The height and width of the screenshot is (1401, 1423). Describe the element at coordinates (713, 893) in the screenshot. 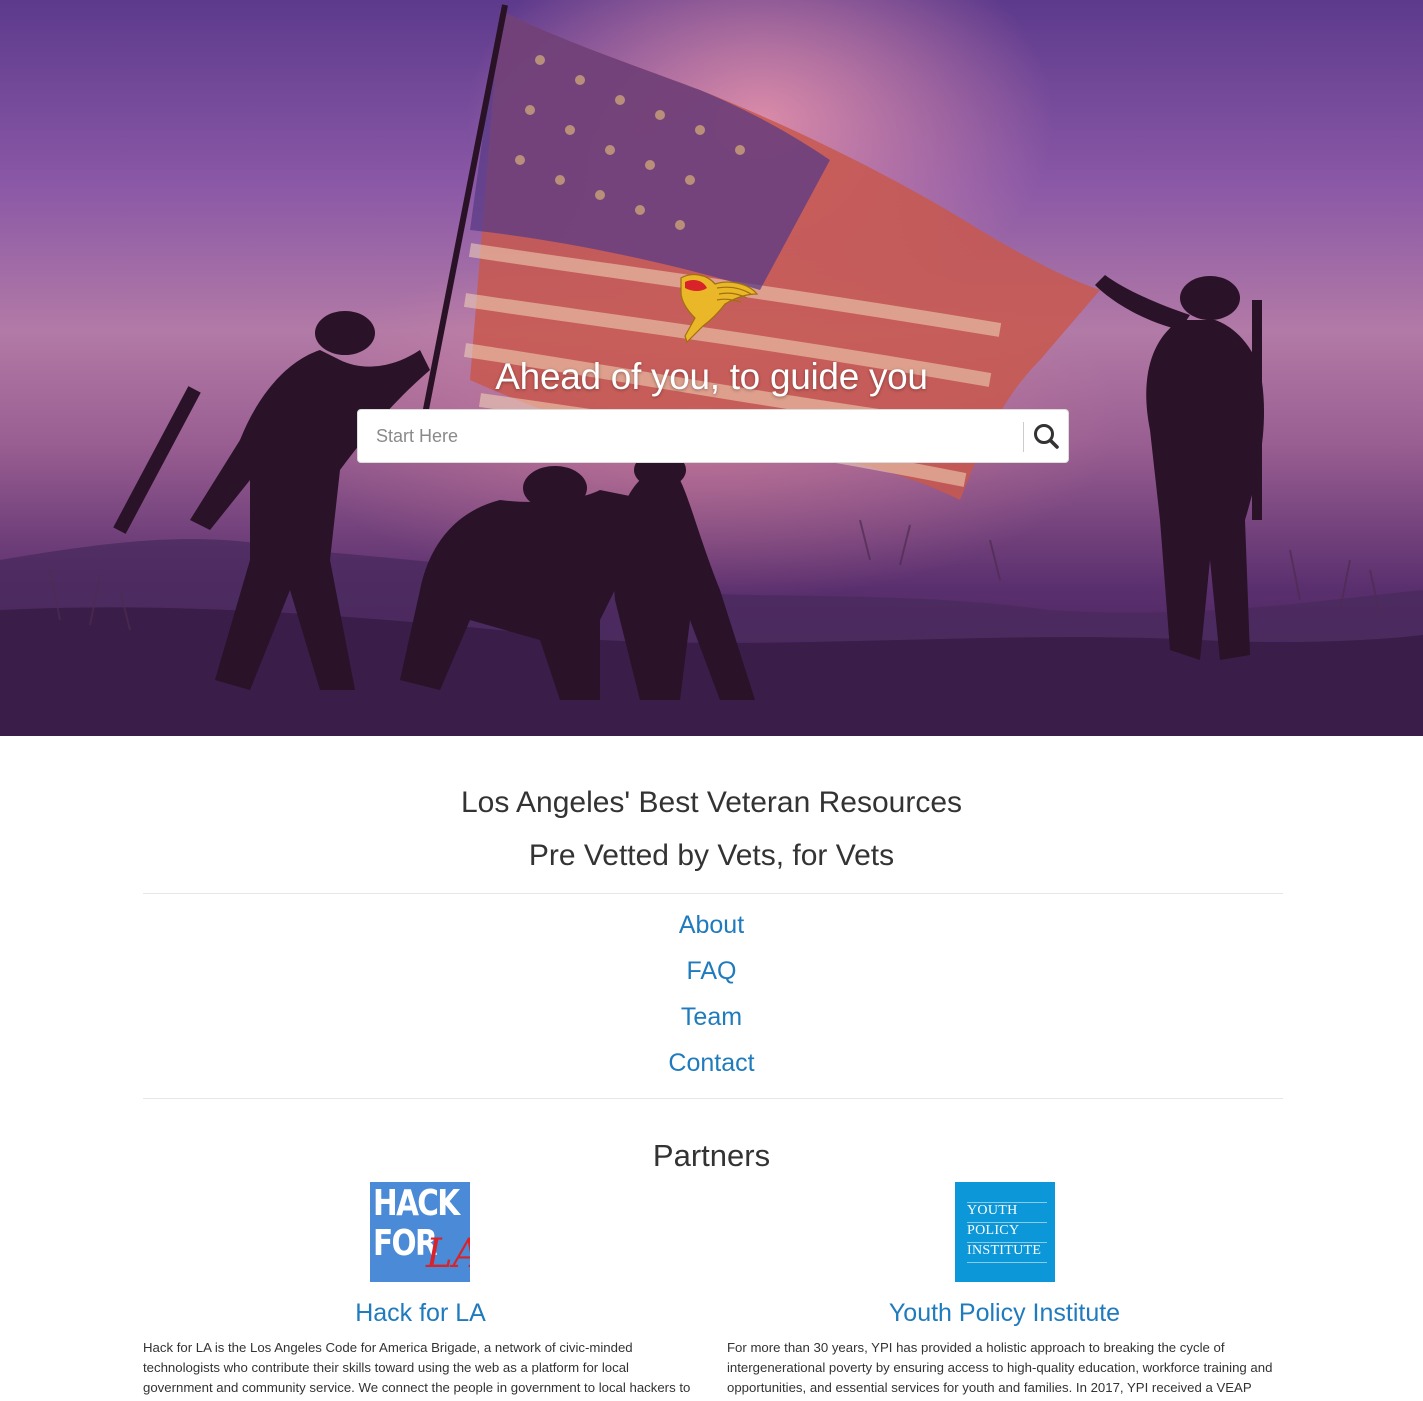

I see `divider-top` at that location.